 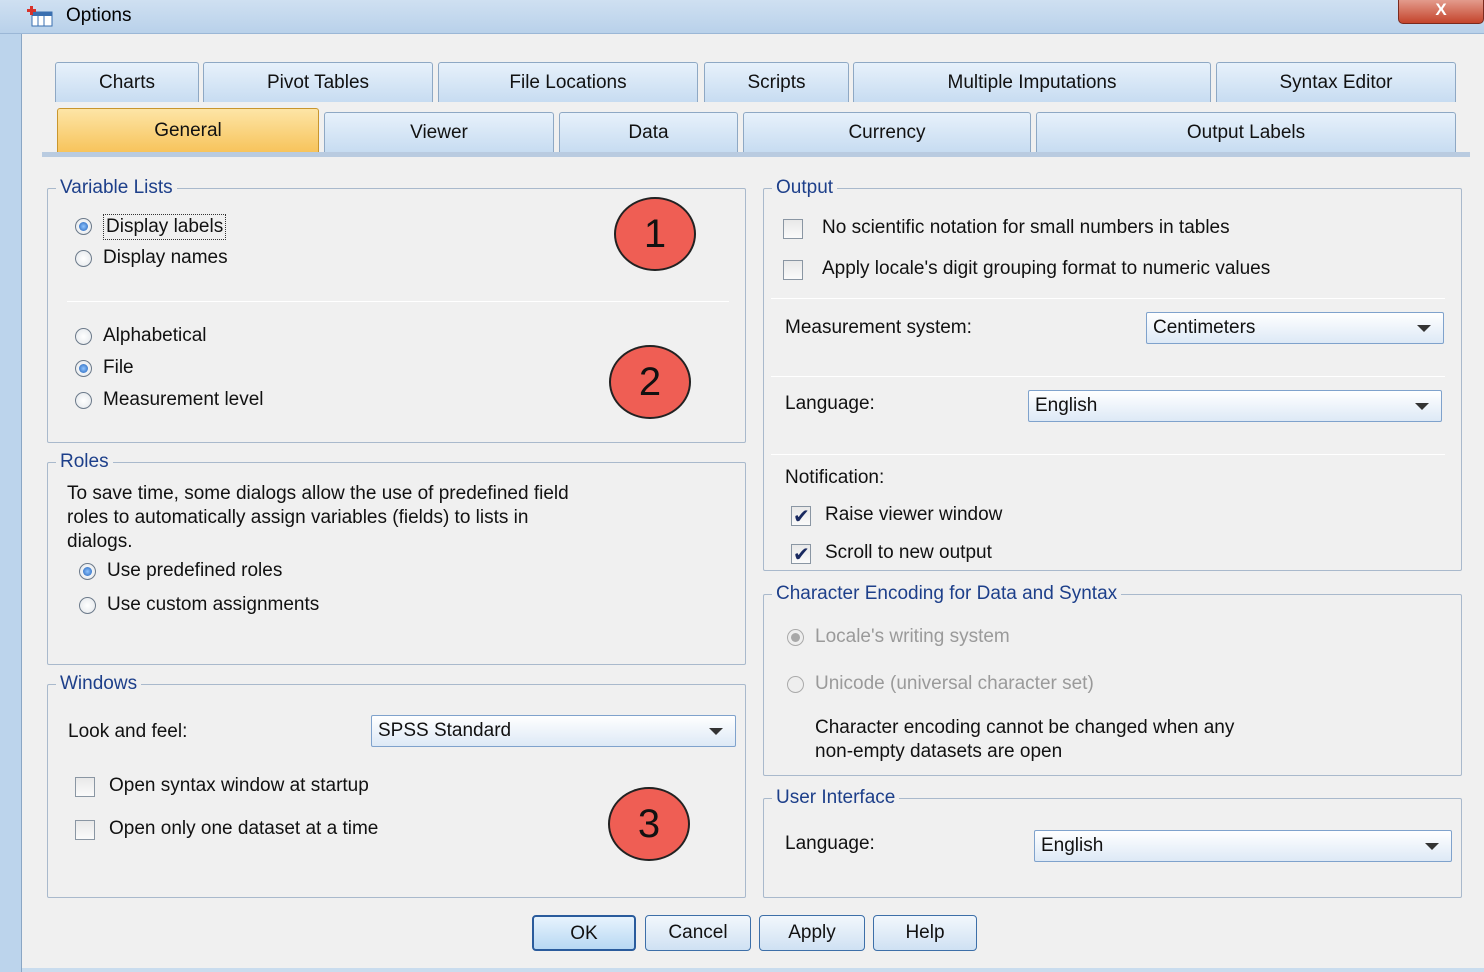 I want to click on apply-button: Apply, so click(x=812, y=933).